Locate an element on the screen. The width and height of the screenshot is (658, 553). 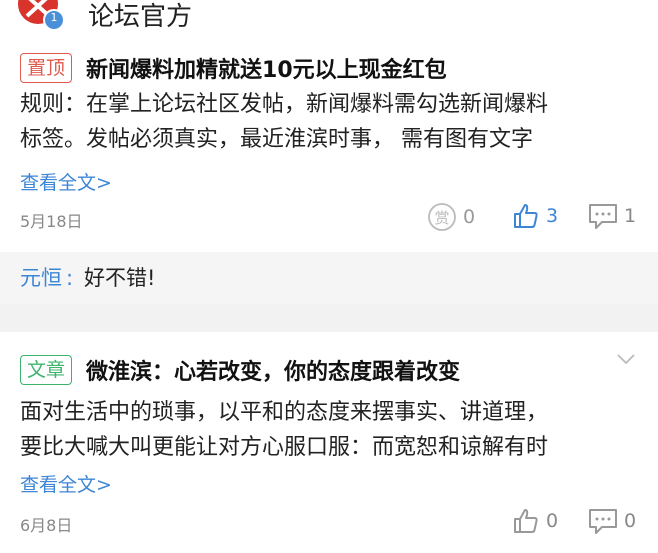
commenter-name: 元恒: is located at coordinates (46, 277).